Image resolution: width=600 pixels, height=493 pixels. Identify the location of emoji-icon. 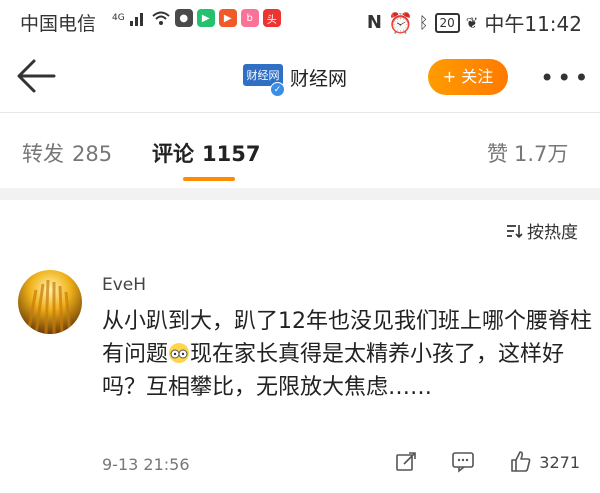
(179, 353).